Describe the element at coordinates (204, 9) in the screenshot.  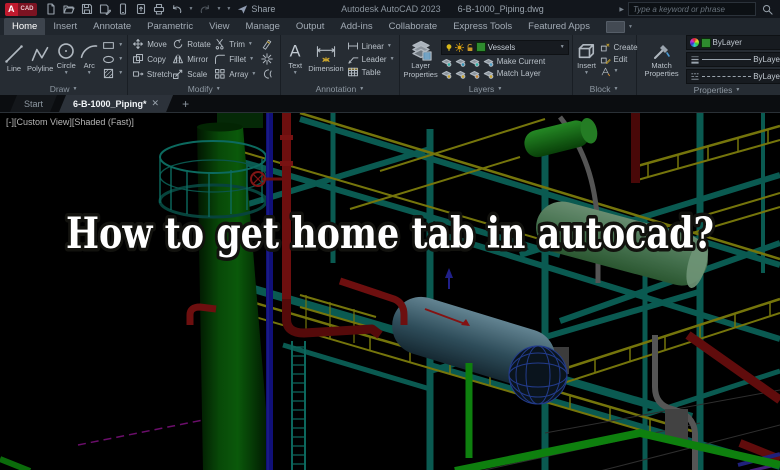
I see `redo-button` at that location.